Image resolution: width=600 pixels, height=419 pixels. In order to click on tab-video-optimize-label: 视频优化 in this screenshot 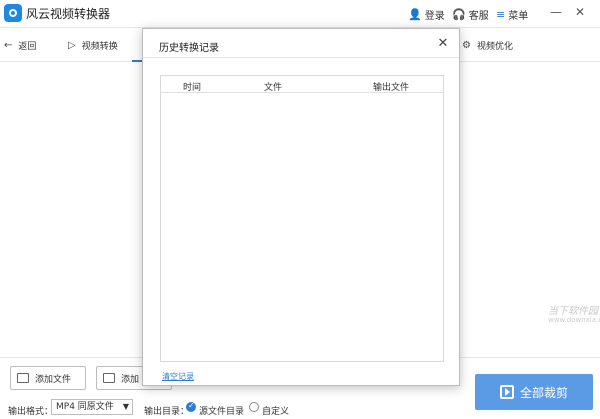, I will do `click(494, 47)`.